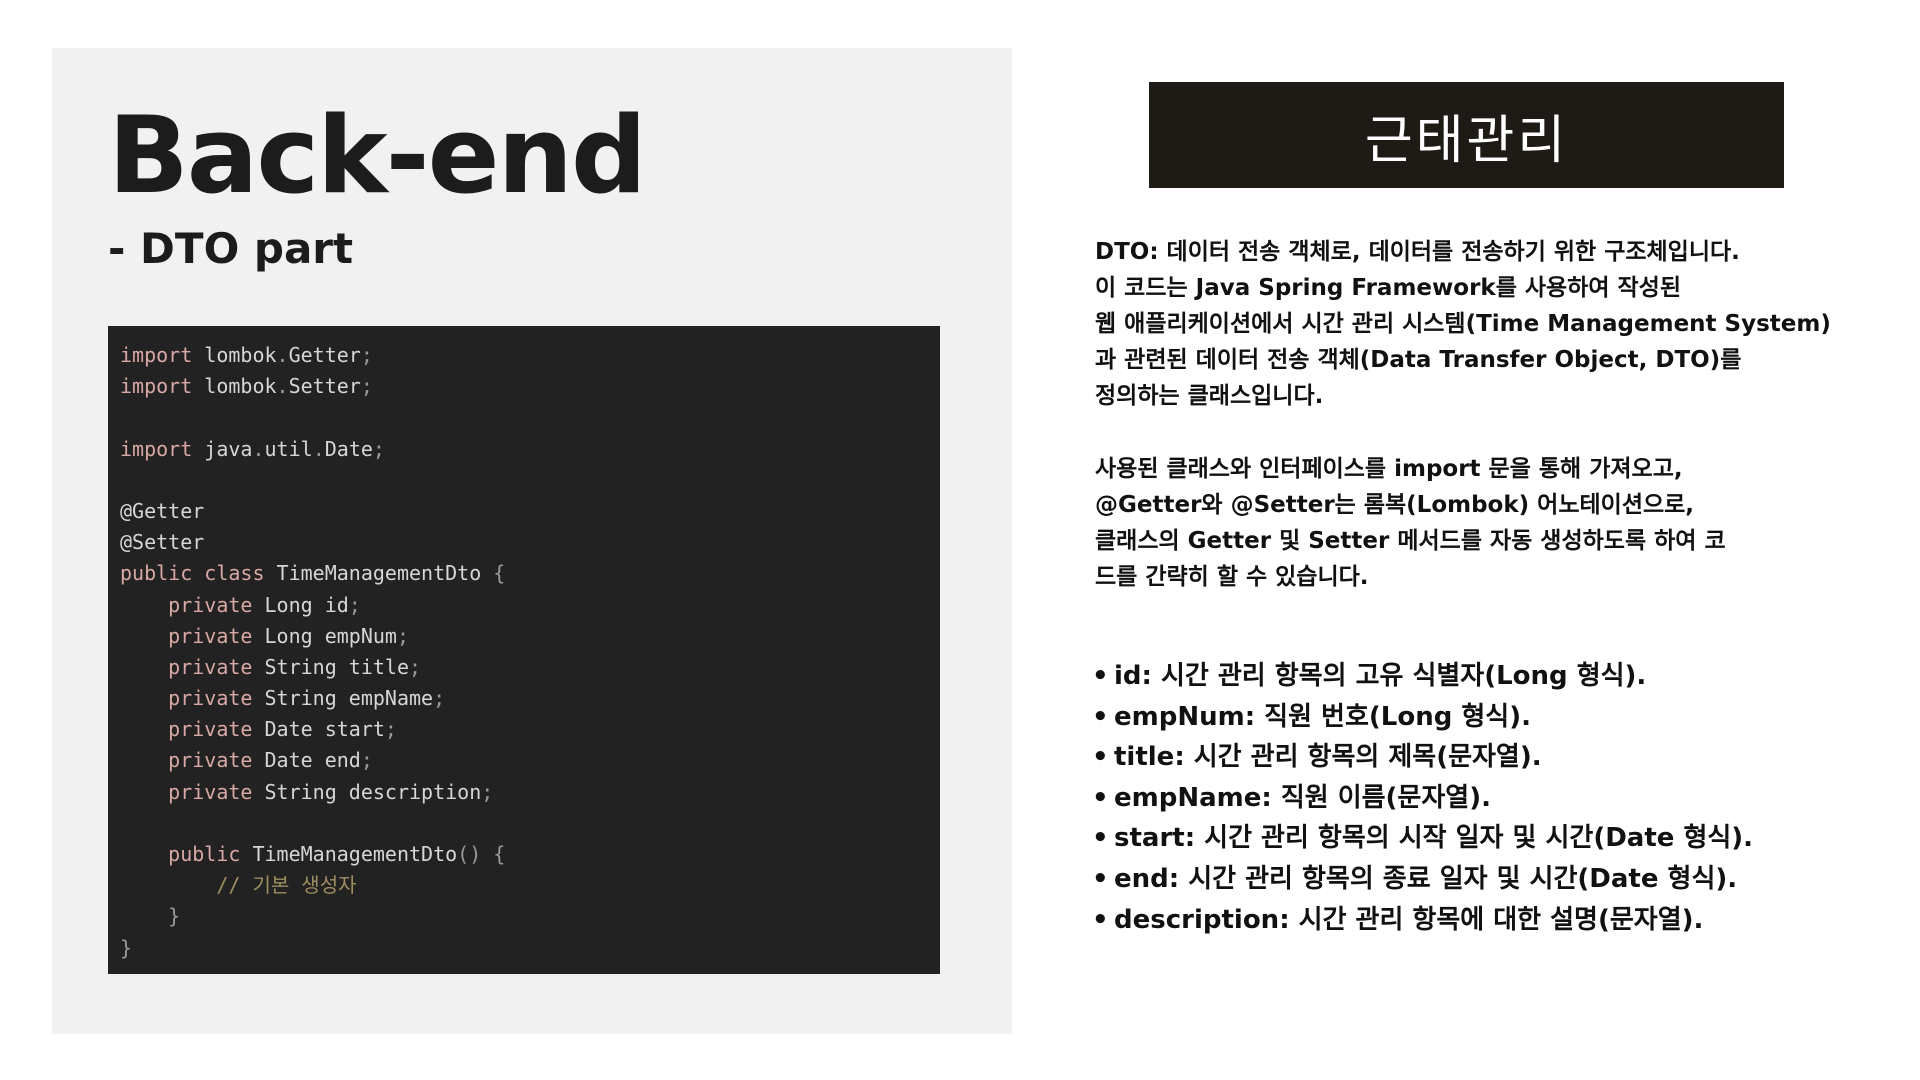 The image size is (1920, 1080). Describe the element at coordinates (312, 542) in the screenshot. I see `code-line: @Setter` at that location.